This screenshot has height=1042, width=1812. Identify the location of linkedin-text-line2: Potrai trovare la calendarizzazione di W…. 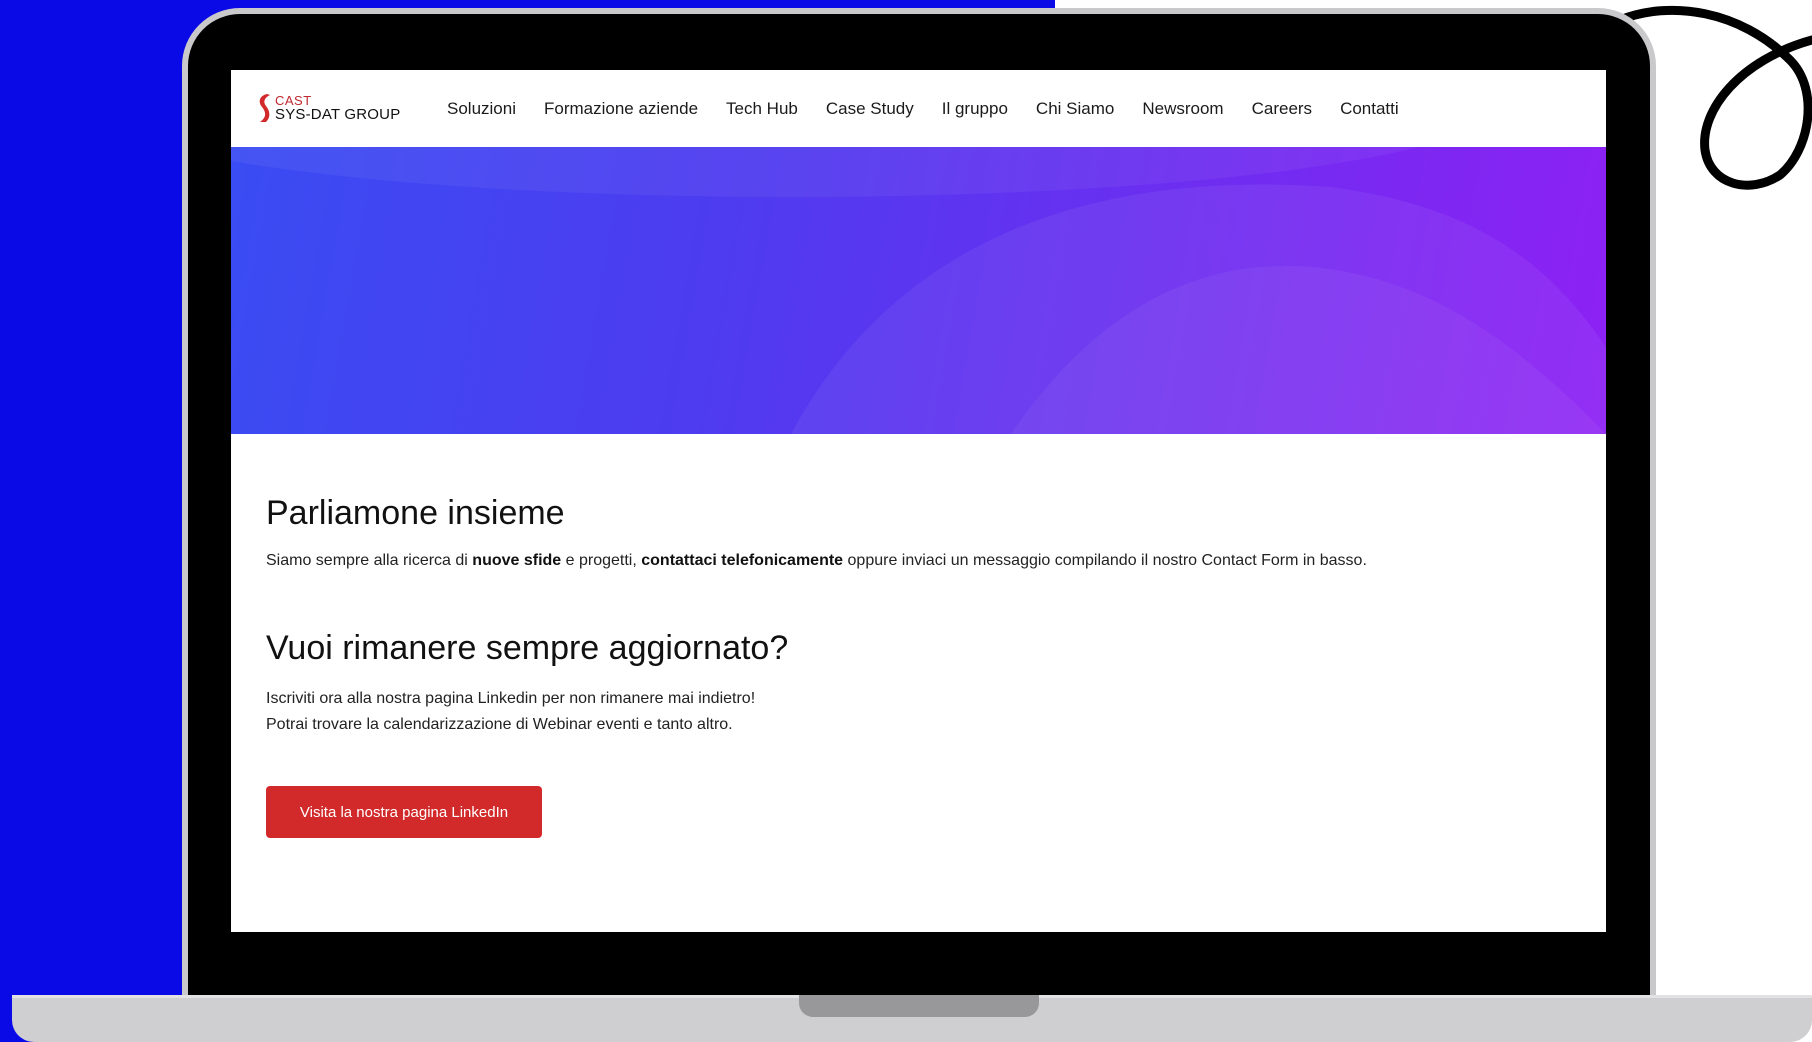
(499, 724).